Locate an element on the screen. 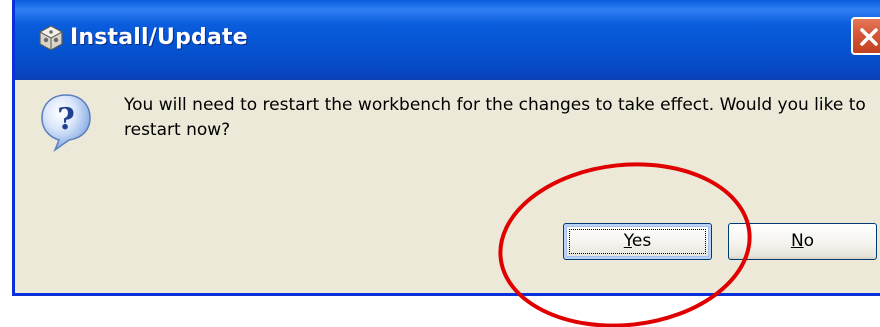 This screenshot has width=880, height=327. close-button is located at coordinates (865, 36).